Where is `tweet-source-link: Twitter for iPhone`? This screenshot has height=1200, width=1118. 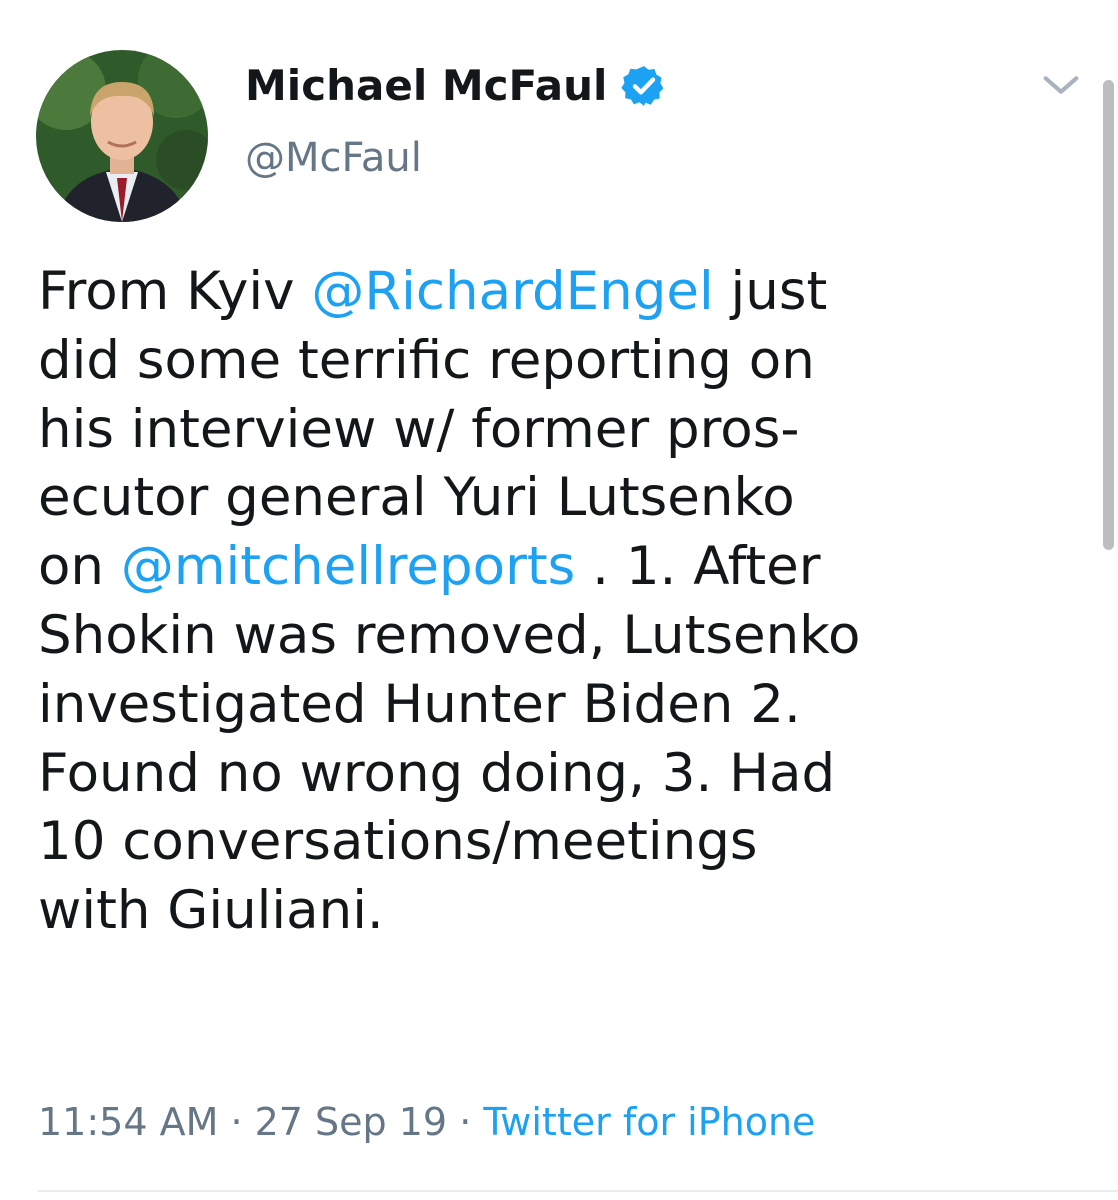
tweet-source-link: Twitter for iPhone is located at coordinates (649, 1122).